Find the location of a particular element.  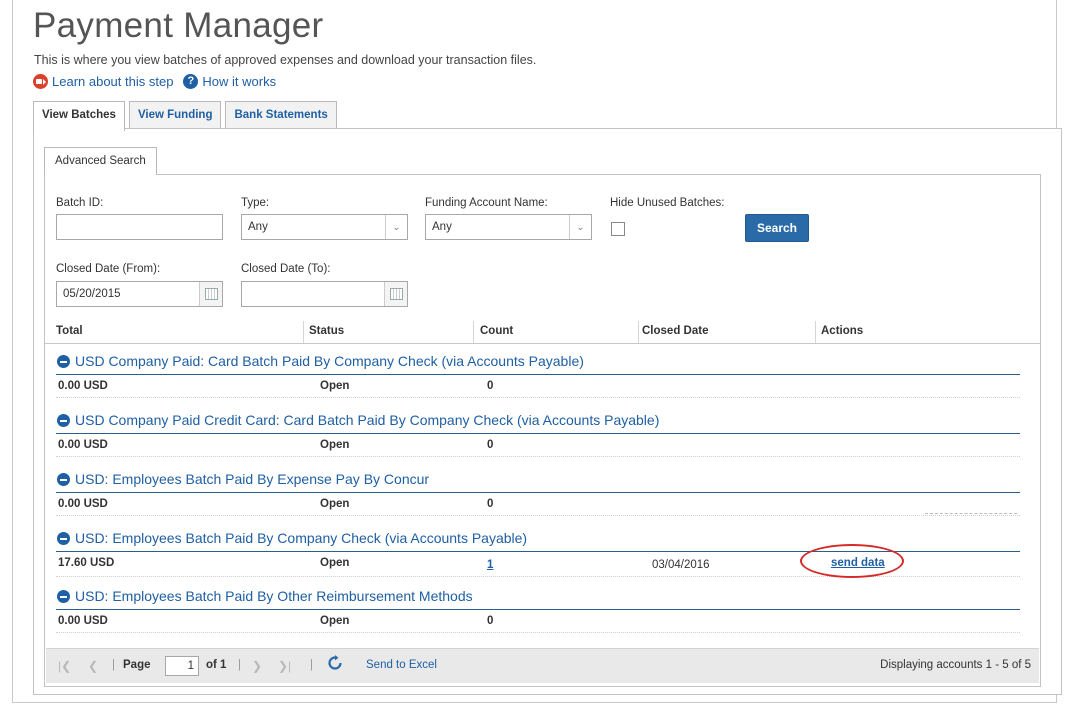

page-title: Payment Manager is located at coordinates (178, 25).